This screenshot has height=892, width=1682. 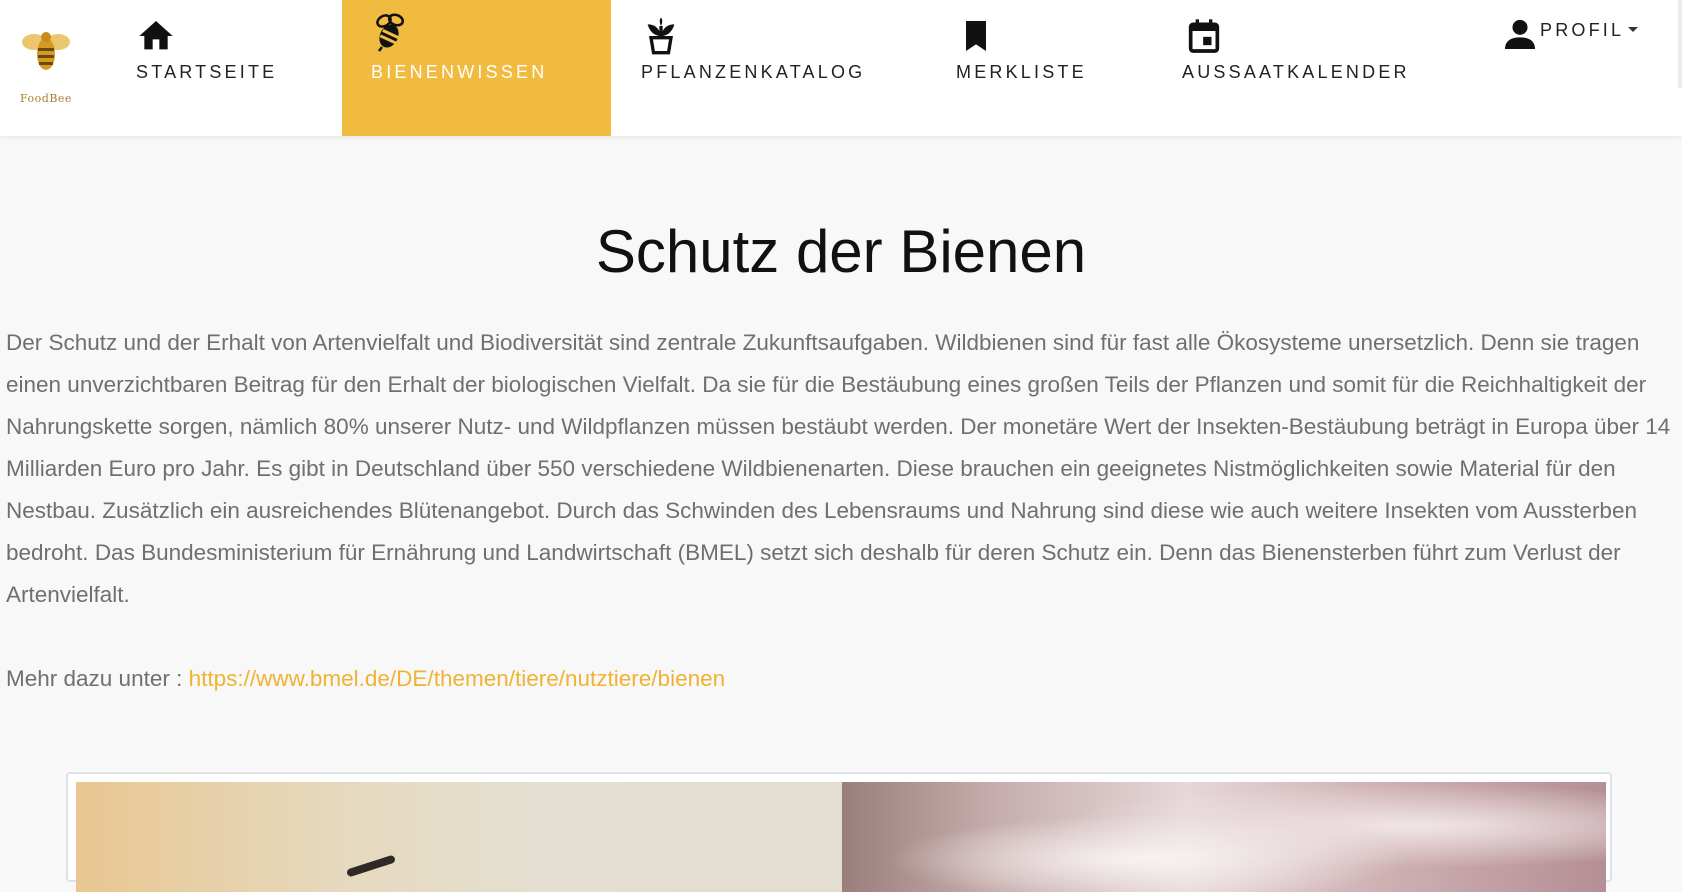 I want to click on logo-text: FoodBee, so click(x=46, y=98).